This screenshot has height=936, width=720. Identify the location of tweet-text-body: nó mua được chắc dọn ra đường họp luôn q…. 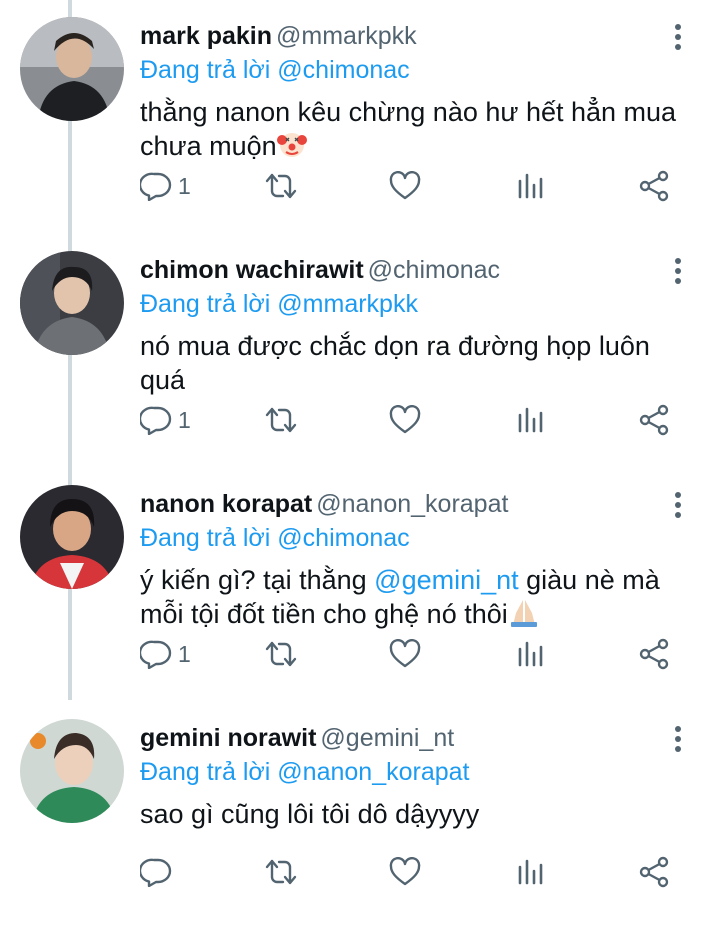
(395, 363).